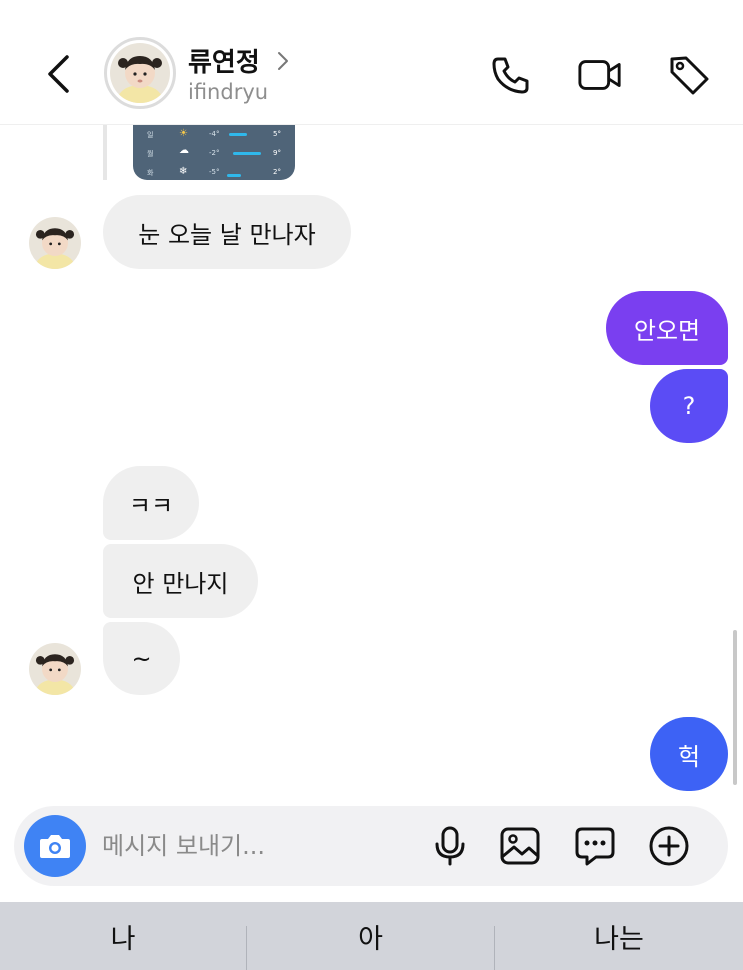 The height and width of the screenshot is (970, 743). I want to click on weather-row: 일 ☀ -4° 5°, so click(214, 133).